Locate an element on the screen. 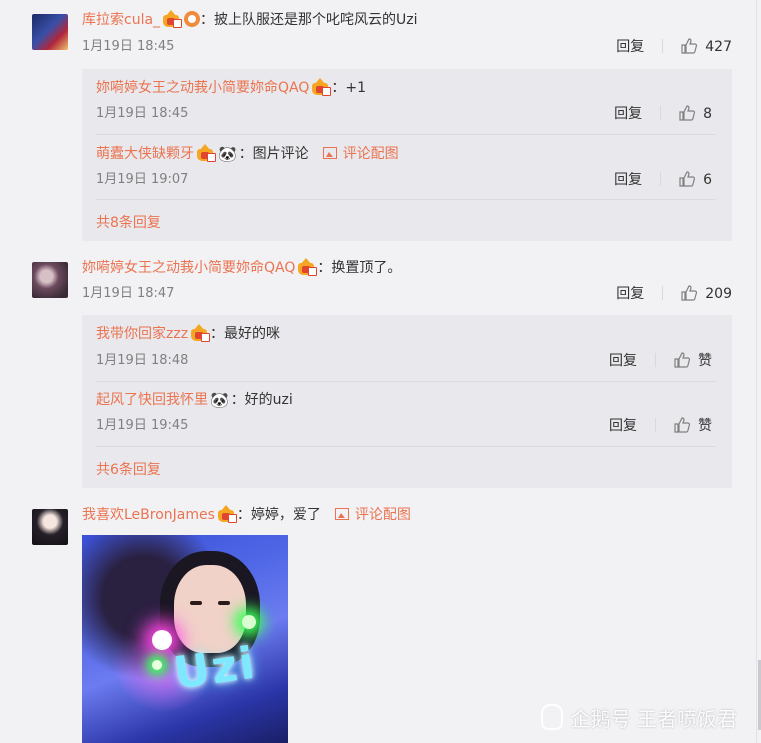 This screenshot has width=761, height=743. scrollbar-track is located at coordinates (758, 371).